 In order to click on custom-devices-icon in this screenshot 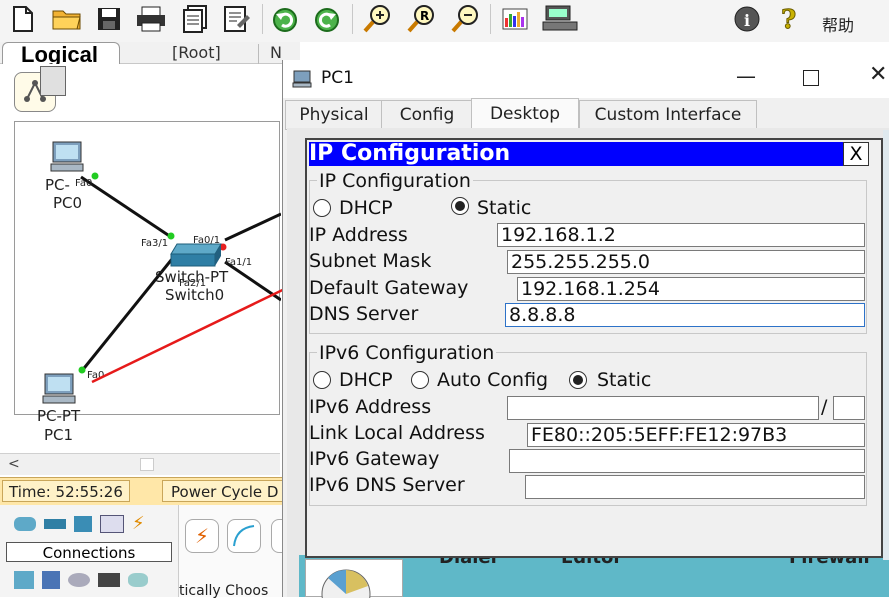, I will do `click(109, 580)`.